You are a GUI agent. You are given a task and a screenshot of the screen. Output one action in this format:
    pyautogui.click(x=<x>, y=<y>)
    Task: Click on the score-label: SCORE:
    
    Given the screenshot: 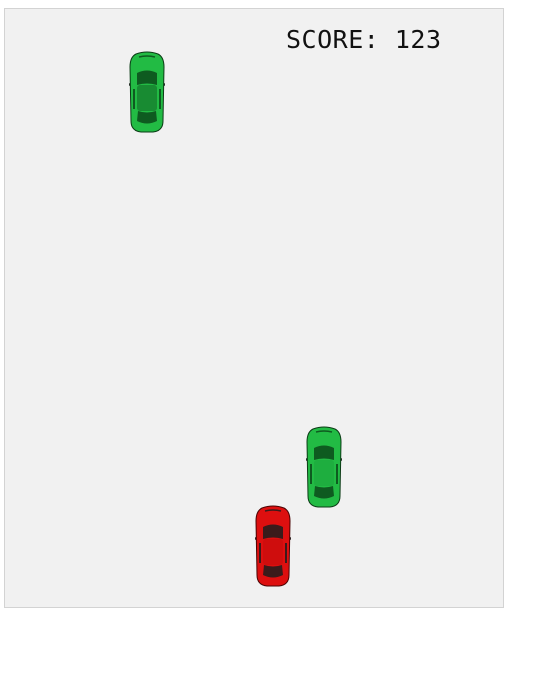 What is the action you would take?
    pyautogui.click(x=333, y=39)
    